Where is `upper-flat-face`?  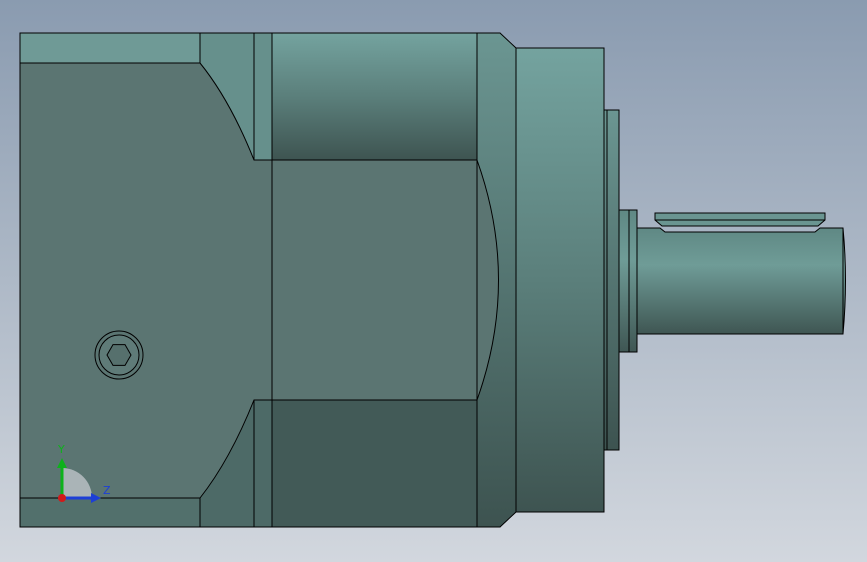 upper-flat-face is located at coordinates (374, 96).